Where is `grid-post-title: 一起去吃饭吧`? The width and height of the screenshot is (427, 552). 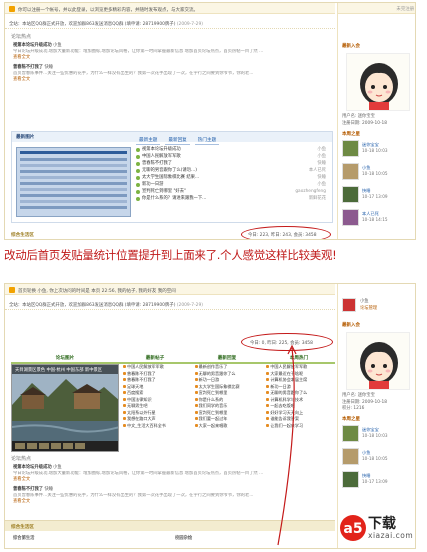 grid-post-title: 一起去吃饭吧 is located at coordinates (282, 405).